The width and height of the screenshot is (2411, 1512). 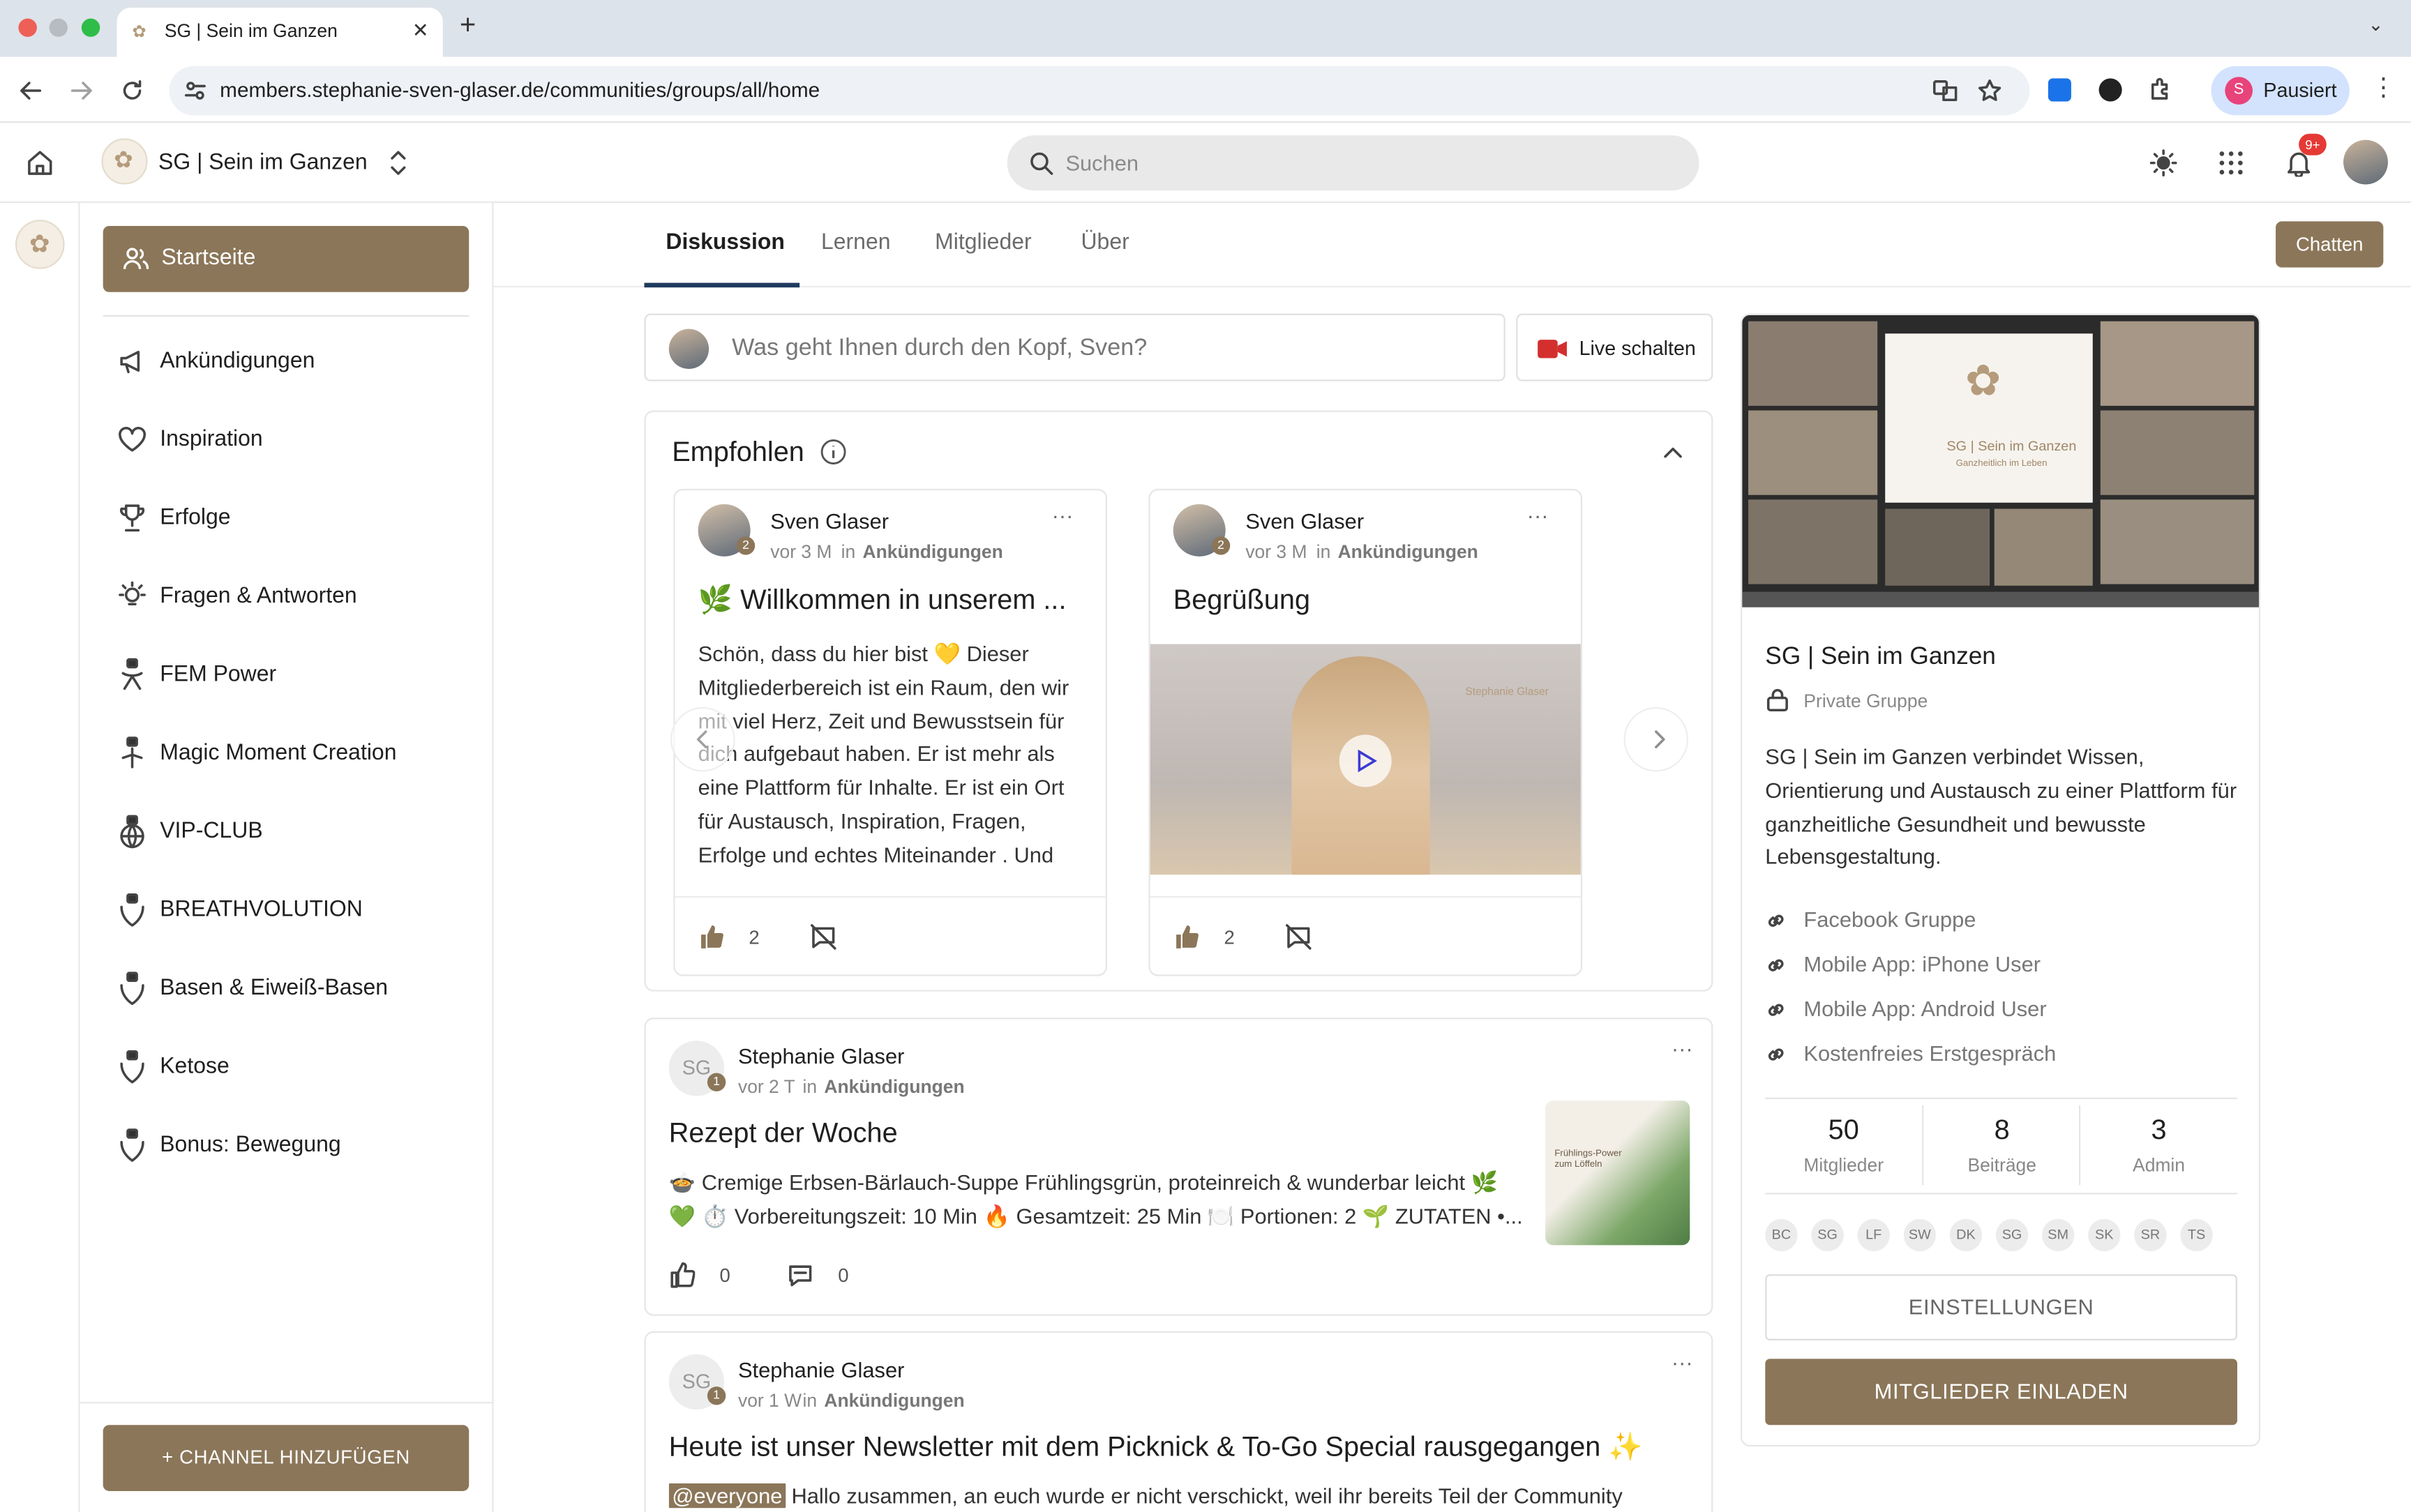 What do you see at coordinates (290, 988) in the screenshot?
I see `sidebar-item-basen-eiweiss-basen: Basen & Eiweiß-Basen` at bounding box center [290, 988].